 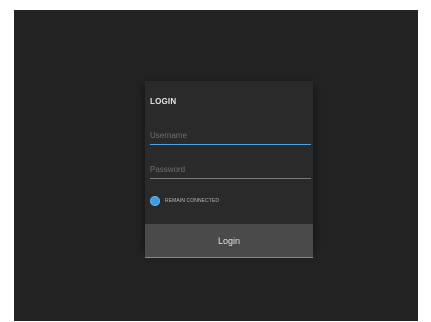 I want to click on remain-connected-toggle: REMAIN CONNECTED, so click(x=184, y=201).